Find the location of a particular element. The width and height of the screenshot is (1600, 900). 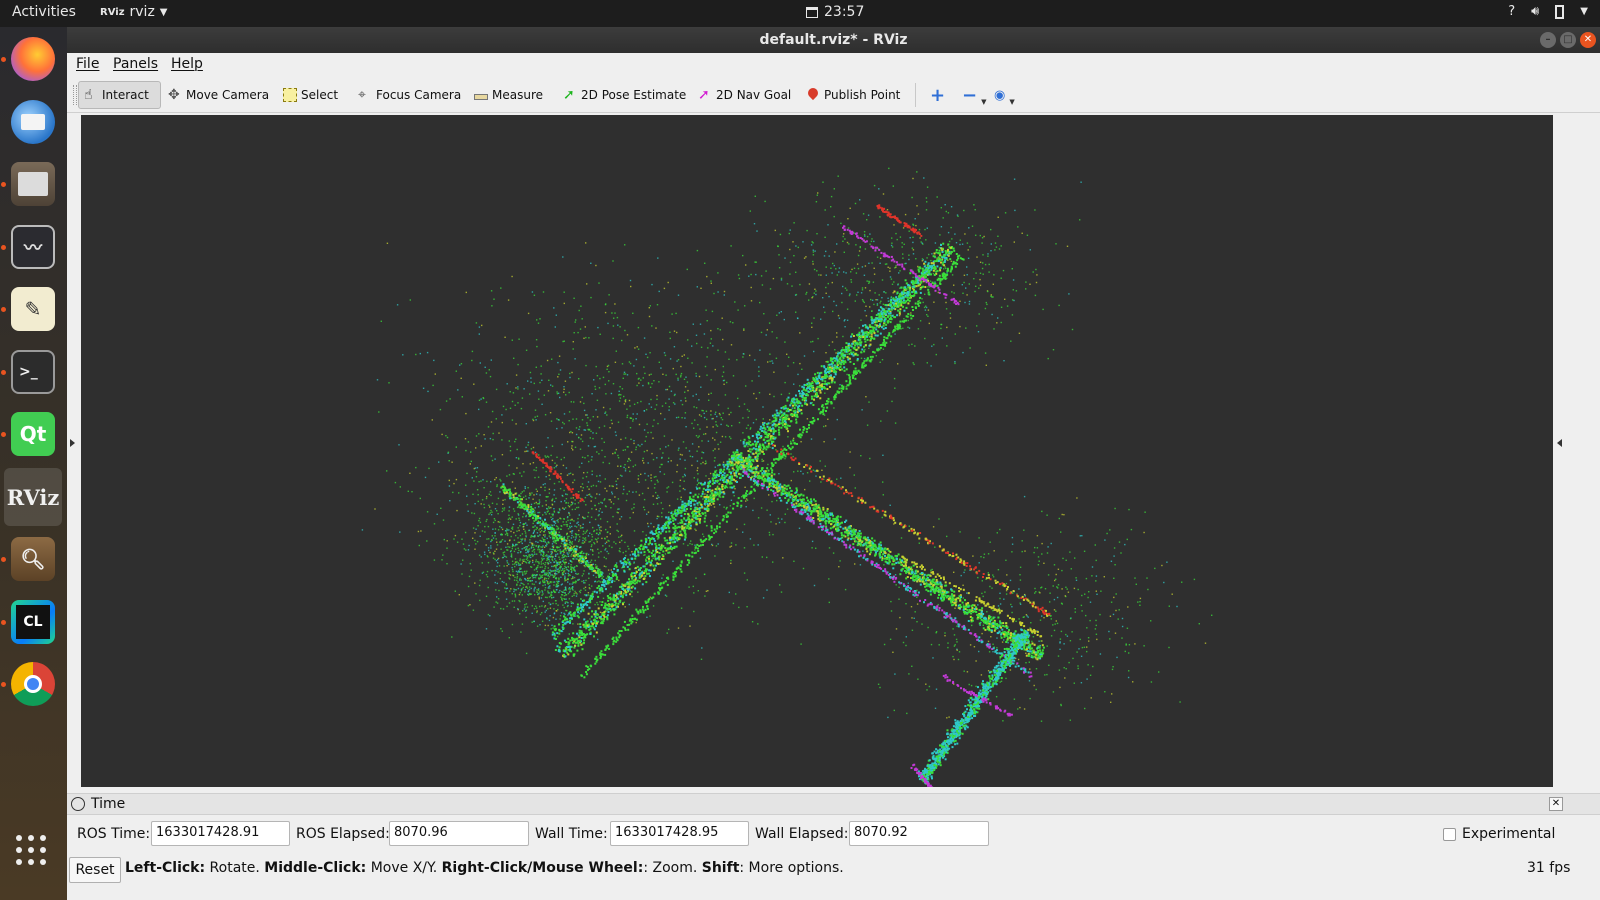

hand-pointer-icon: ☝ is located at coordinates (88, 95).